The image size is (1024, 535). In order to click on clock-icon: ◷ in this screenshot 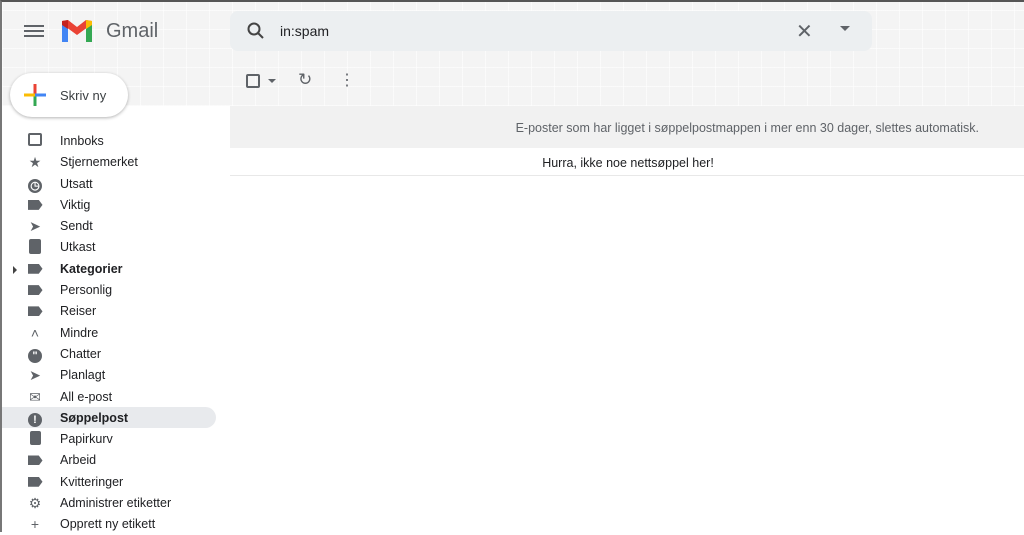, I will do `click(35, 184)`.